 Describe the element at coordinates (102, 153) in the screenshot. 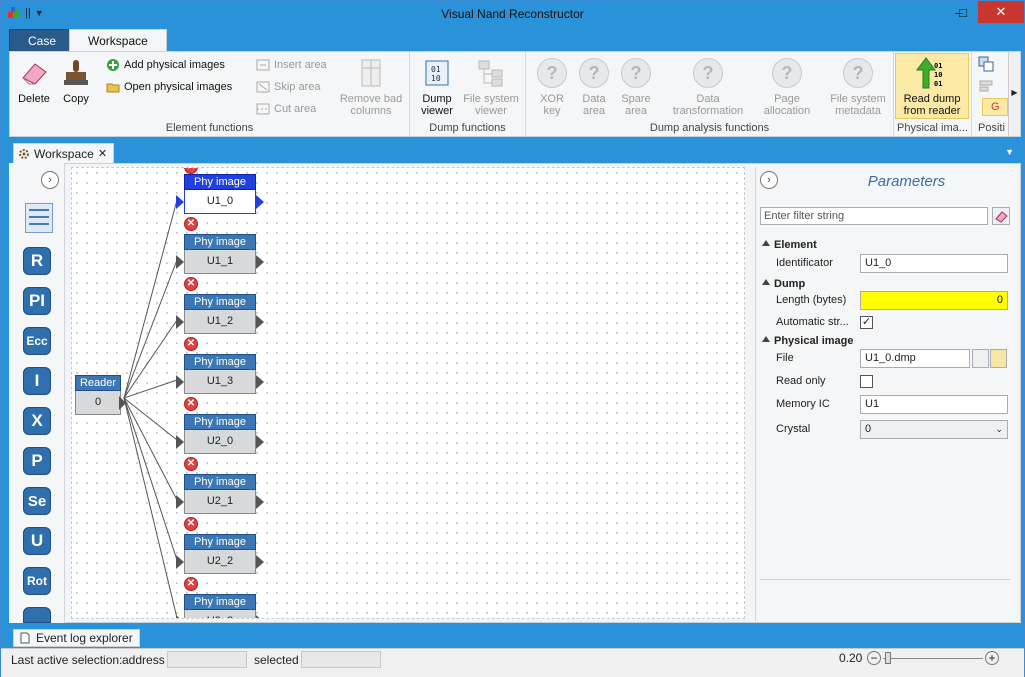

I see `close-doc-tab-icon: ✕` at that location.